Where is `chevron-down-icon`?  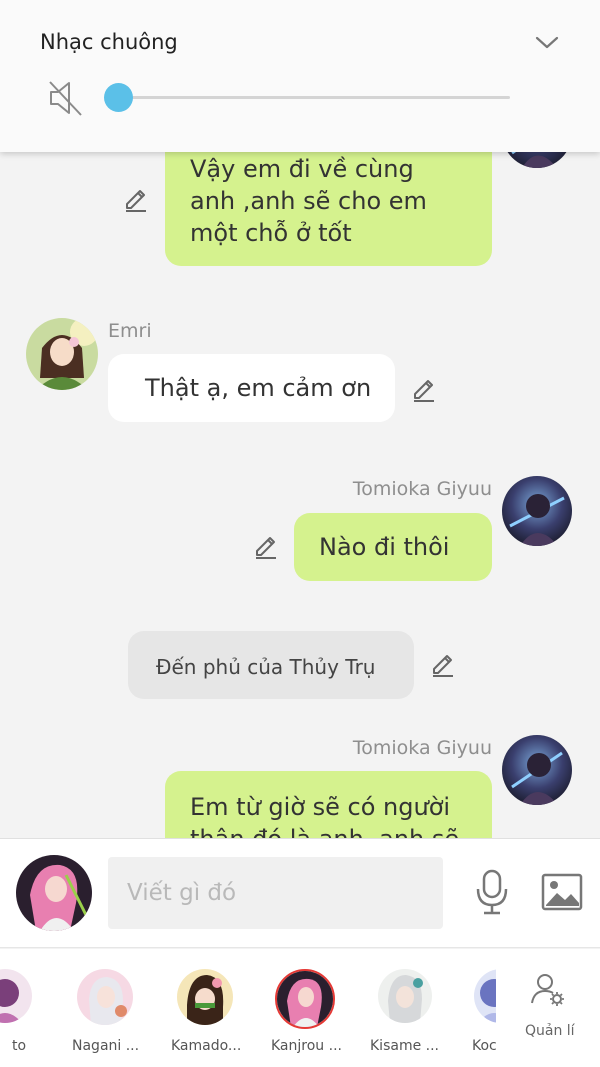 chevron-down-icon is located at coordinates (547, 42).